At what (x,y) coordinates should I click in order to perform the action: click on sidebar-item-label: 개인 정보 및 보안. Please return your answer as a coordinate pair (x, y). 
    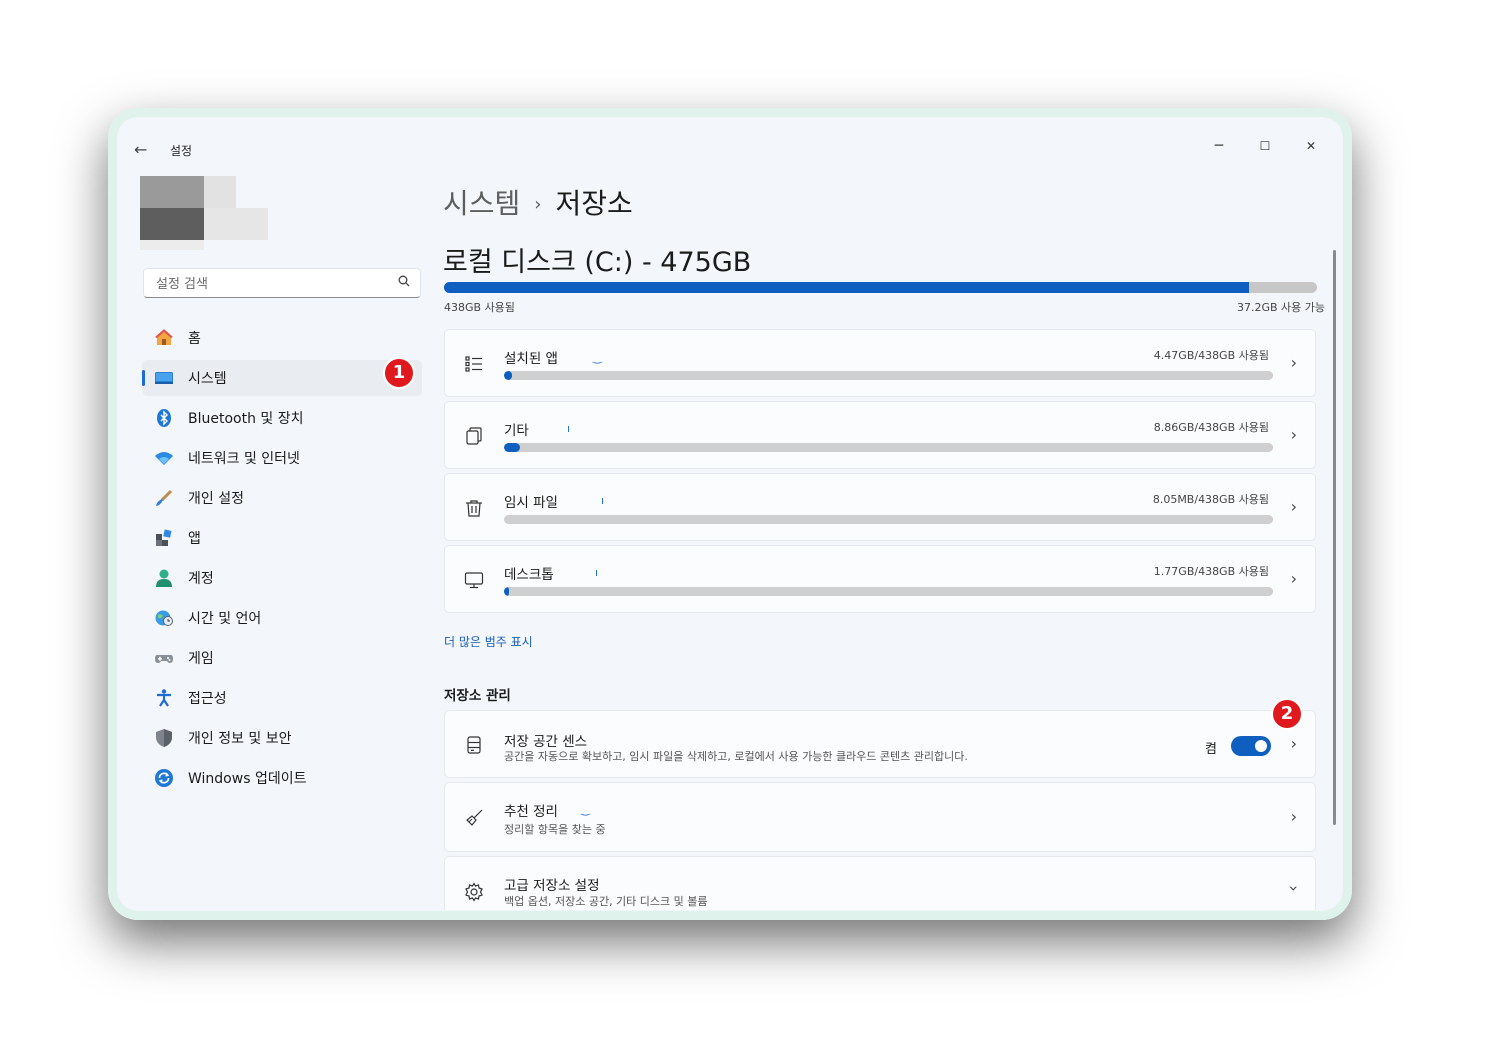
    Looking at the image, I should click on (240, 739).